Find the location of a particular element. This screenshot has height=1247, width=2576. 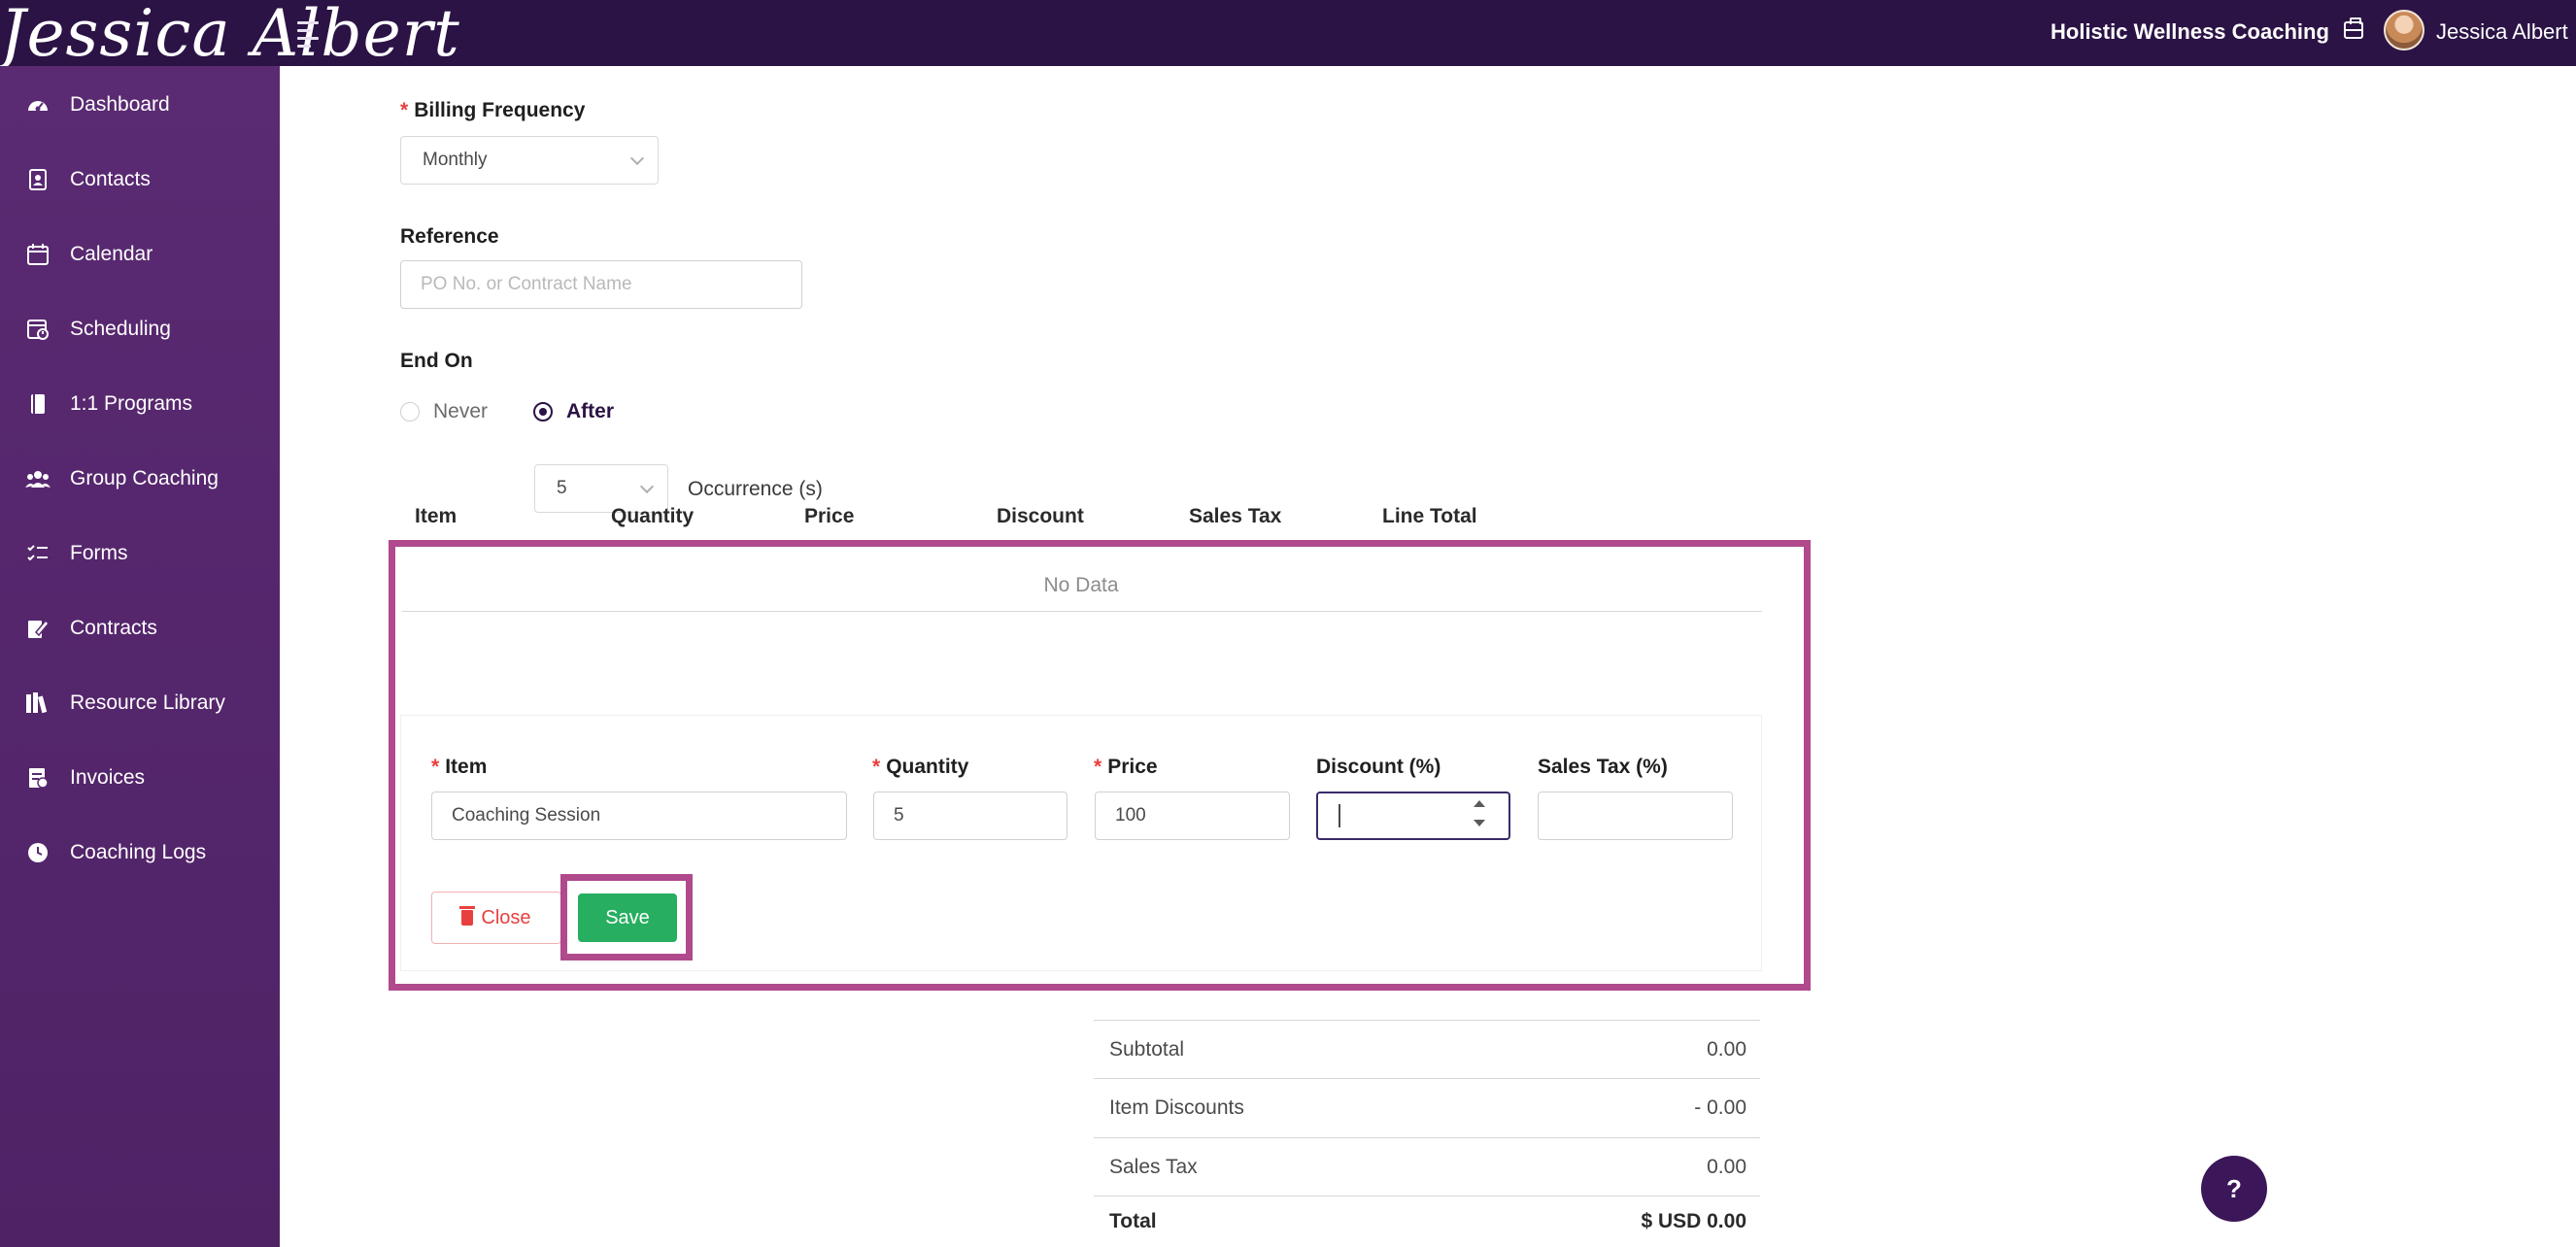

sidebar-item-label: Coaching Logs is located at coordinates (138, 852).